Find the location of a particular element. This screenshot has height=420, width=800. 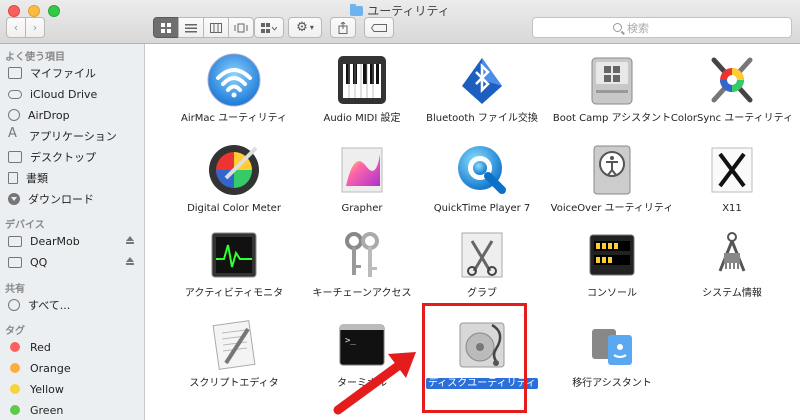

app-grapher: Grapher is located at coordinates (362, 180).